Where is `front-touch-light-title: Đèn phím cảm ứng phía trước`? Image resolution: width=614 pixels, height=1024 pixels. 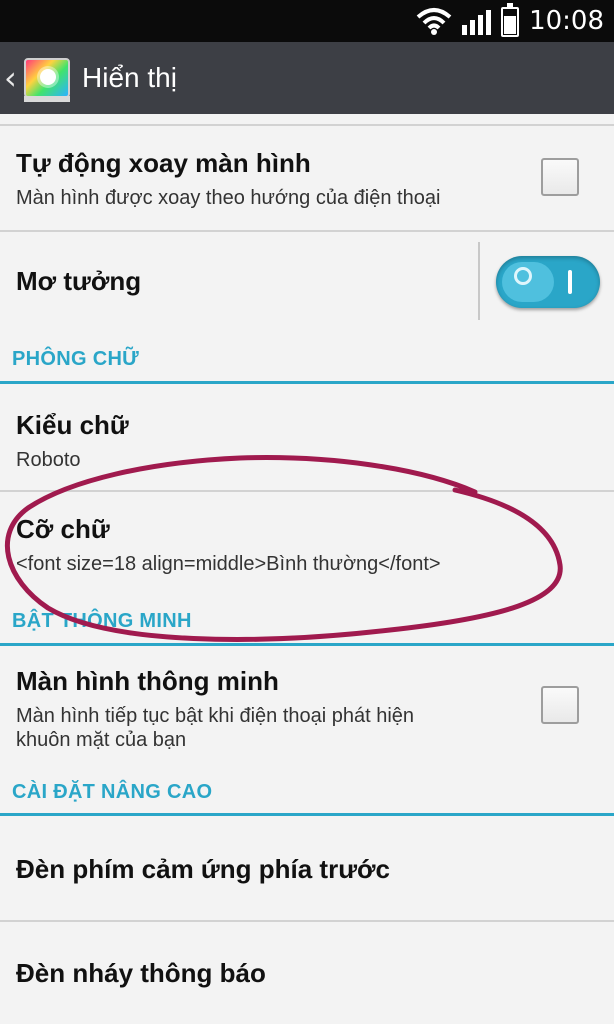
front-touch-light-title: Đèn phím cảm ứng phía trước is located at coordinates (203, 869).